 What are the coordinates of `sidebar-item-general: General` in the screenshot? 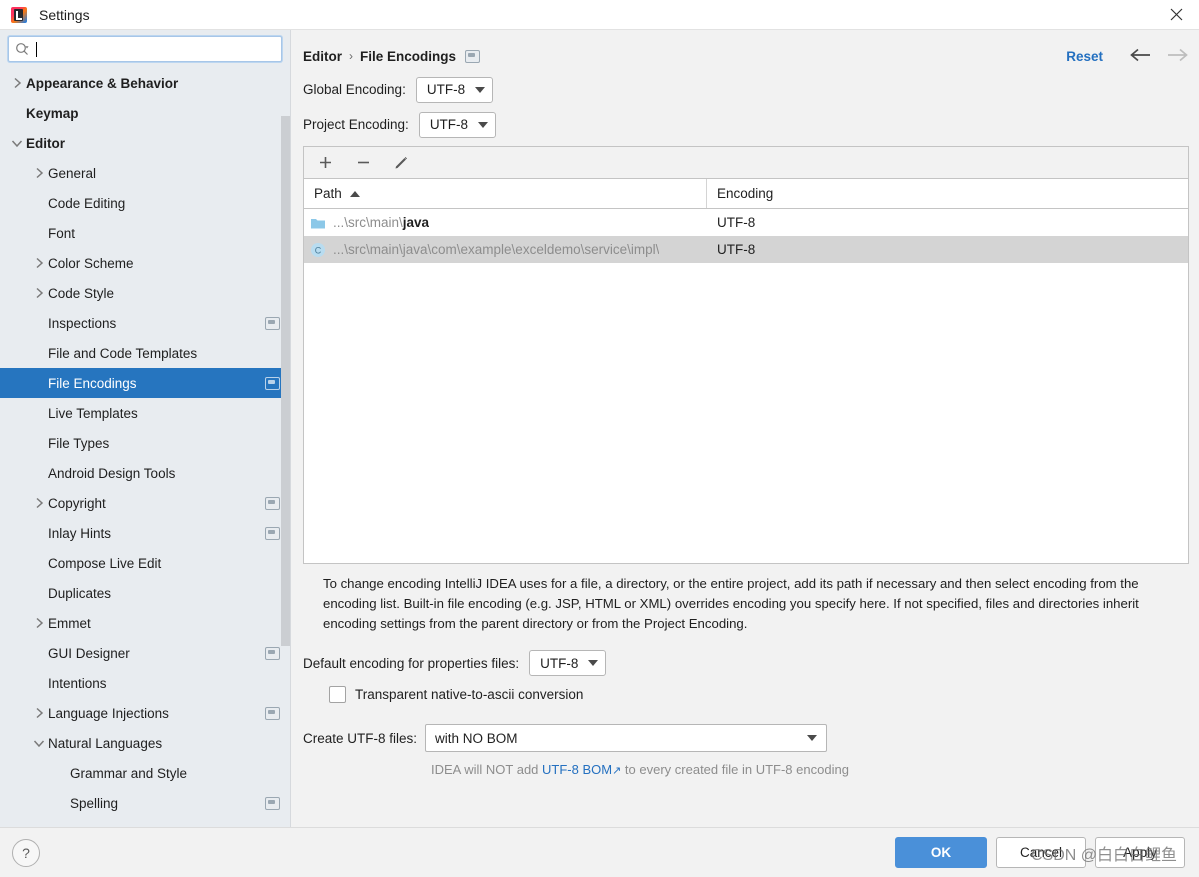 It's located at (145, 173).